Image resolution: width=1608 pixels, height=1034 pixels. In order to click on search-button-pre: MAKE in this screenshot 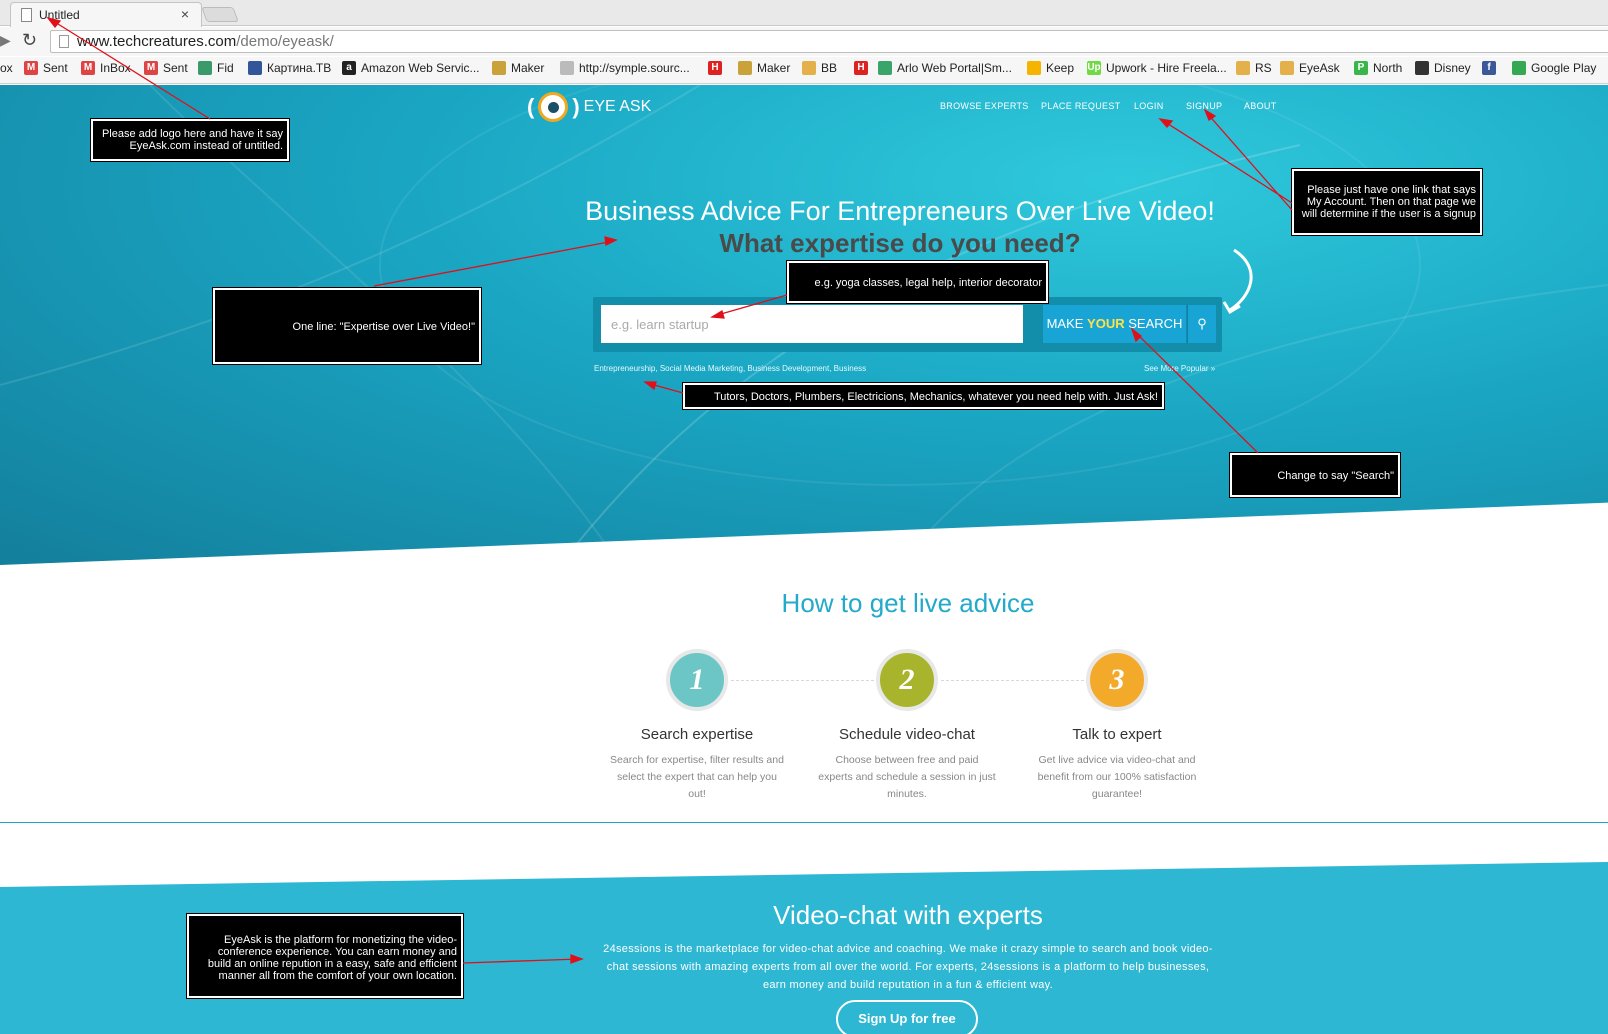, I will do `click(1067, 323)`.